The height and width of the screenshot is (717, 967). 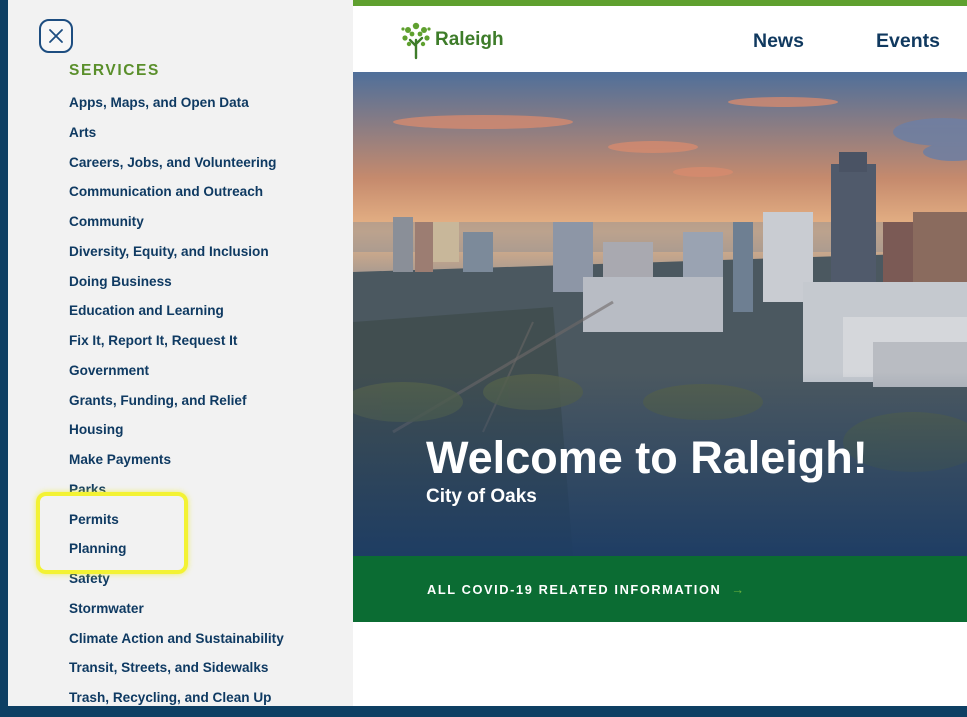 I want to click on service-link-careers: Careers, Jobs, and Volunteering, so click(x=176, y=167).